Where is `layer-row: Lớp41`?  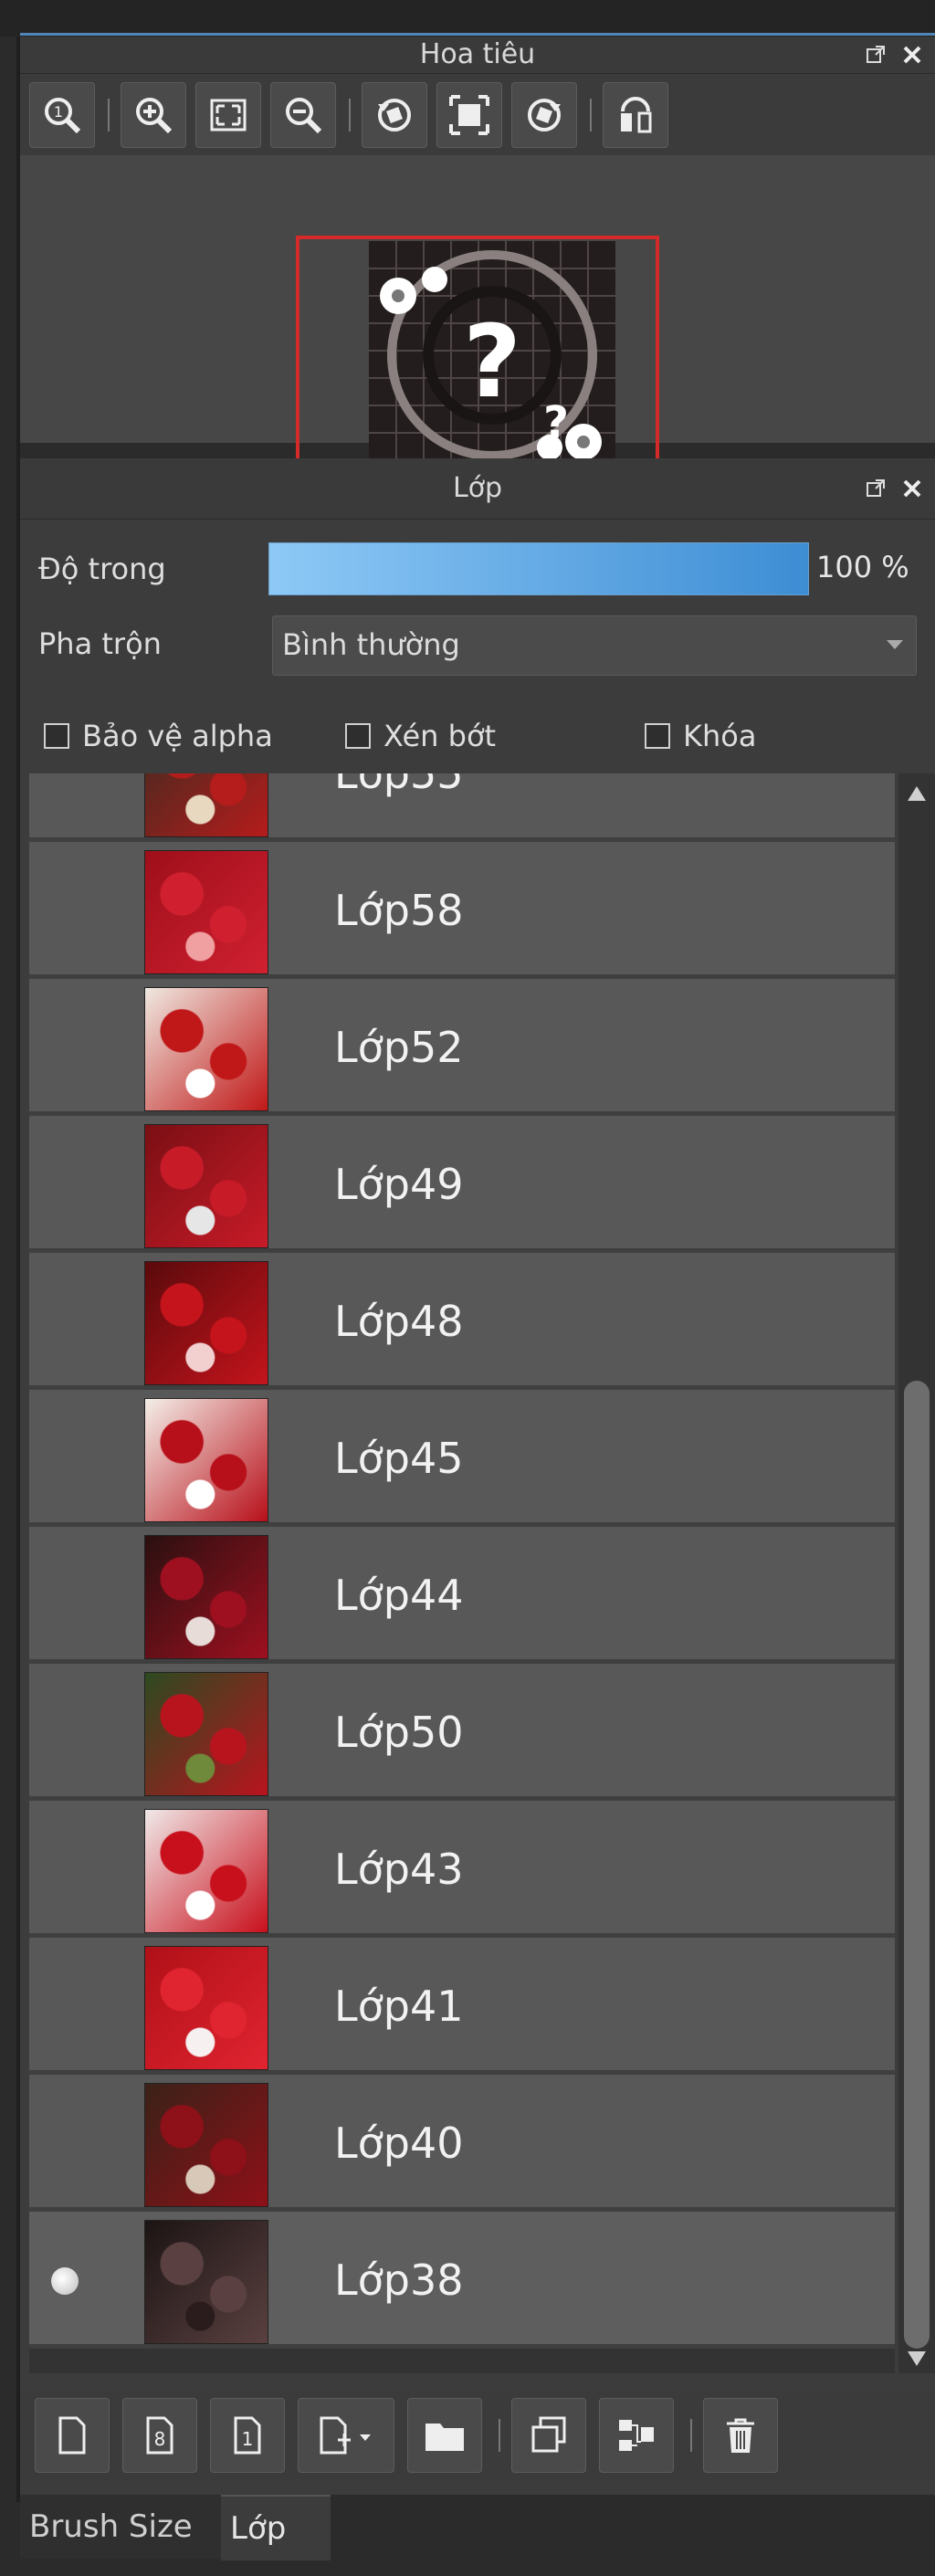
layer-row: Lớp41 is located at coordinates (462, 2006).